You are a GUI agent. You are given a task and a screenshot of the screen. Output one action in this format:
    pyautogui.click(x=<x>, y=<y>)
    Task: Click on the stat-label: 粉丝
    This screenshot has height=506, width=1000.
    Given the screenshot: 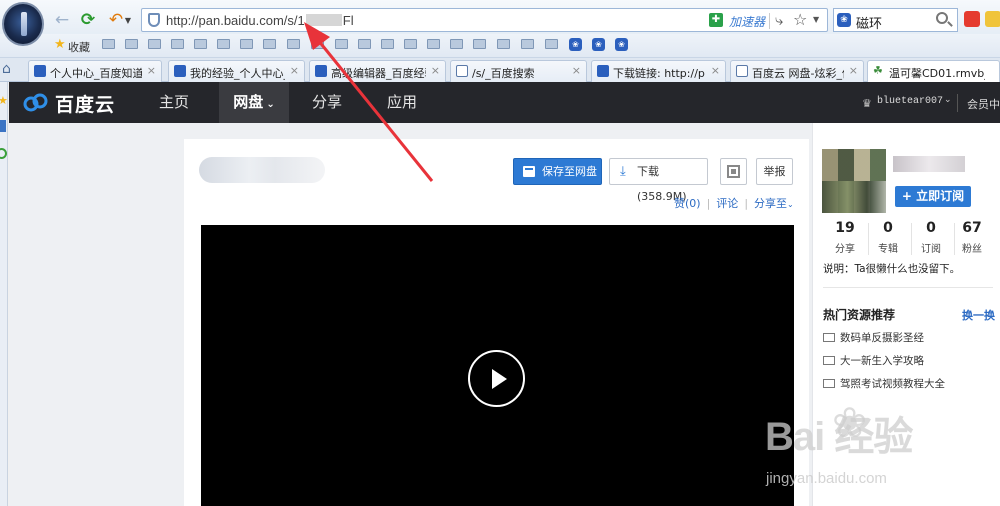 What is the action you would take?
    pyautogui.click(x=972, y=249)
    